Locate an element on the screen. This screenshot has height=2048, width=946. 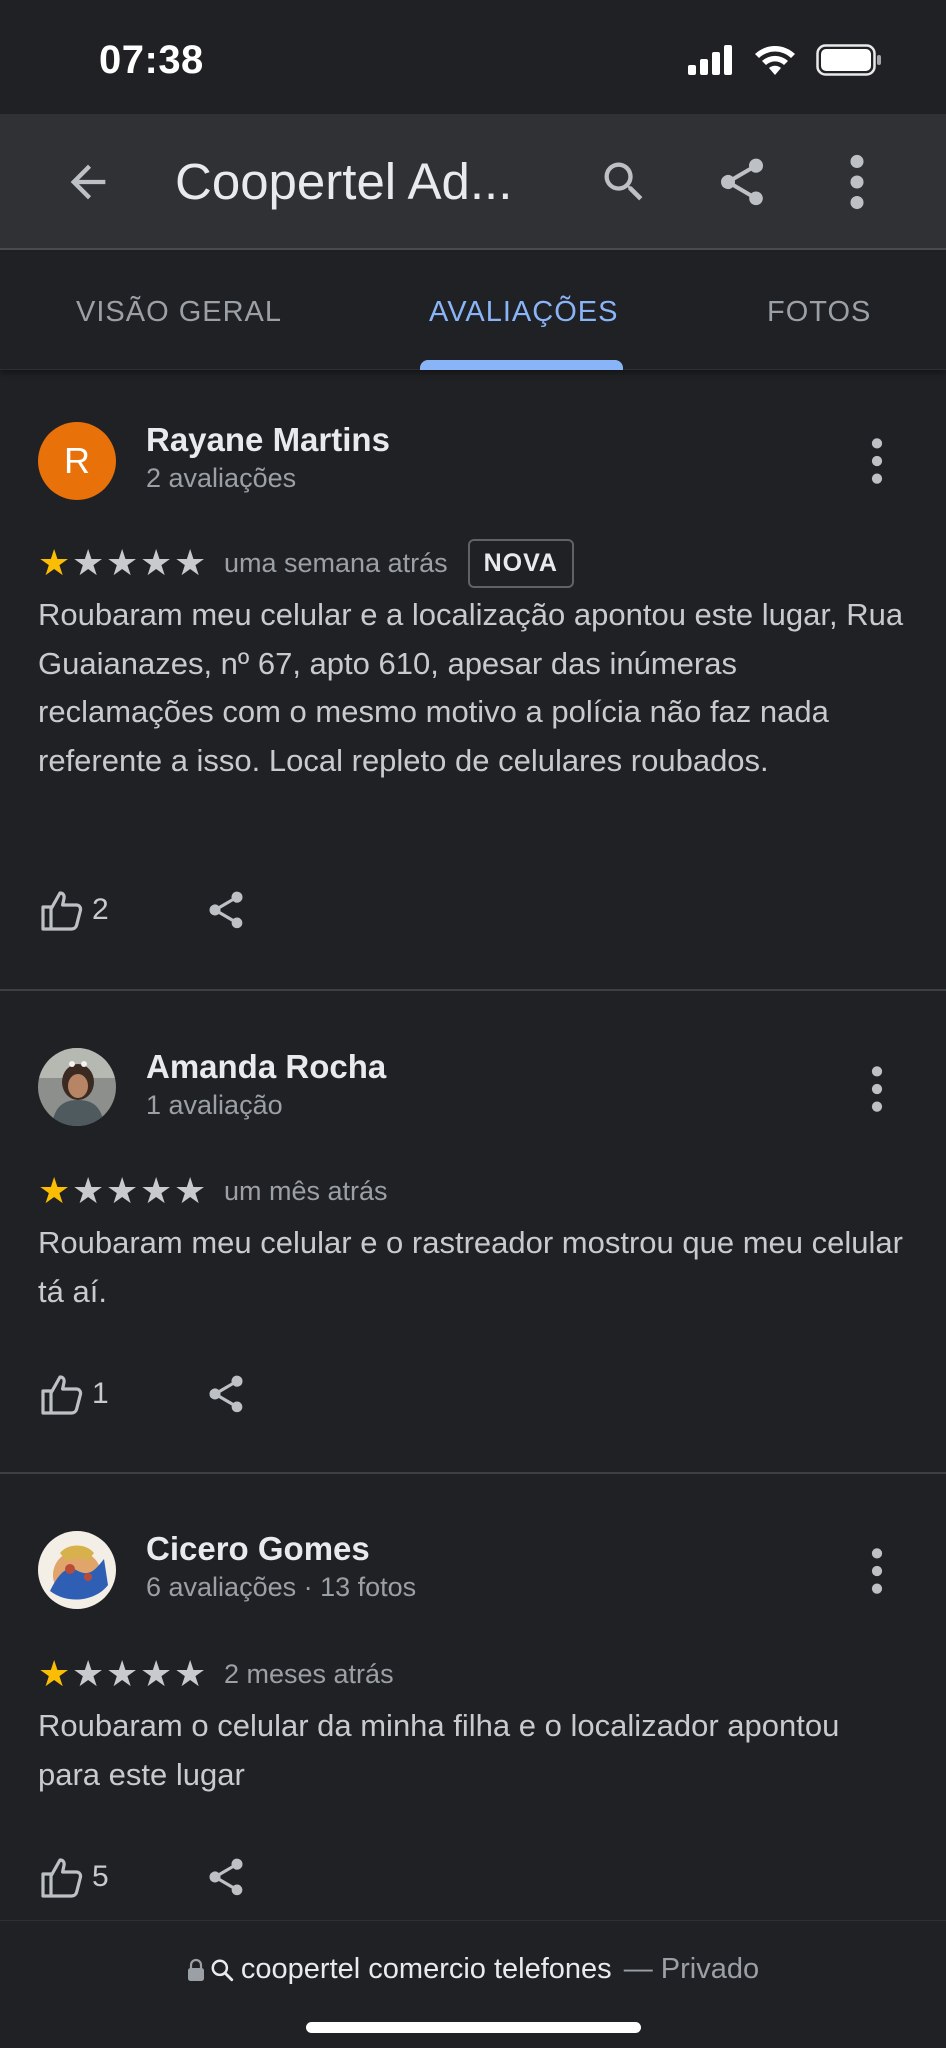
star-rating: ★ ★ ★ ★ ★ um mês atrás is located at coordinates (213, 1191).